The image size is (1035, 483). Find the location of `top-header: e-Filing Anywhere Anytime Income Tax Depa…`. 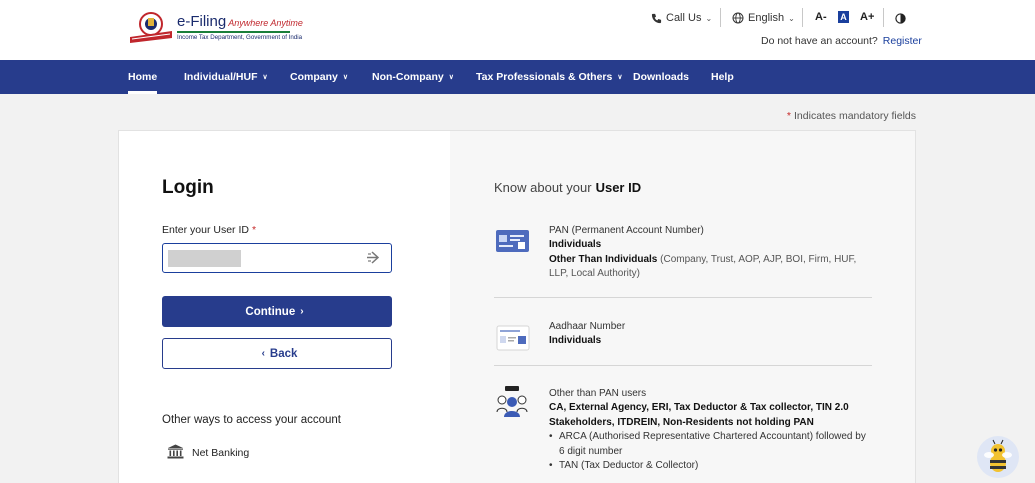

top-header: e-Filing Anywhere Anytime Income Tax Depa… is located at coordinates (517, 30).